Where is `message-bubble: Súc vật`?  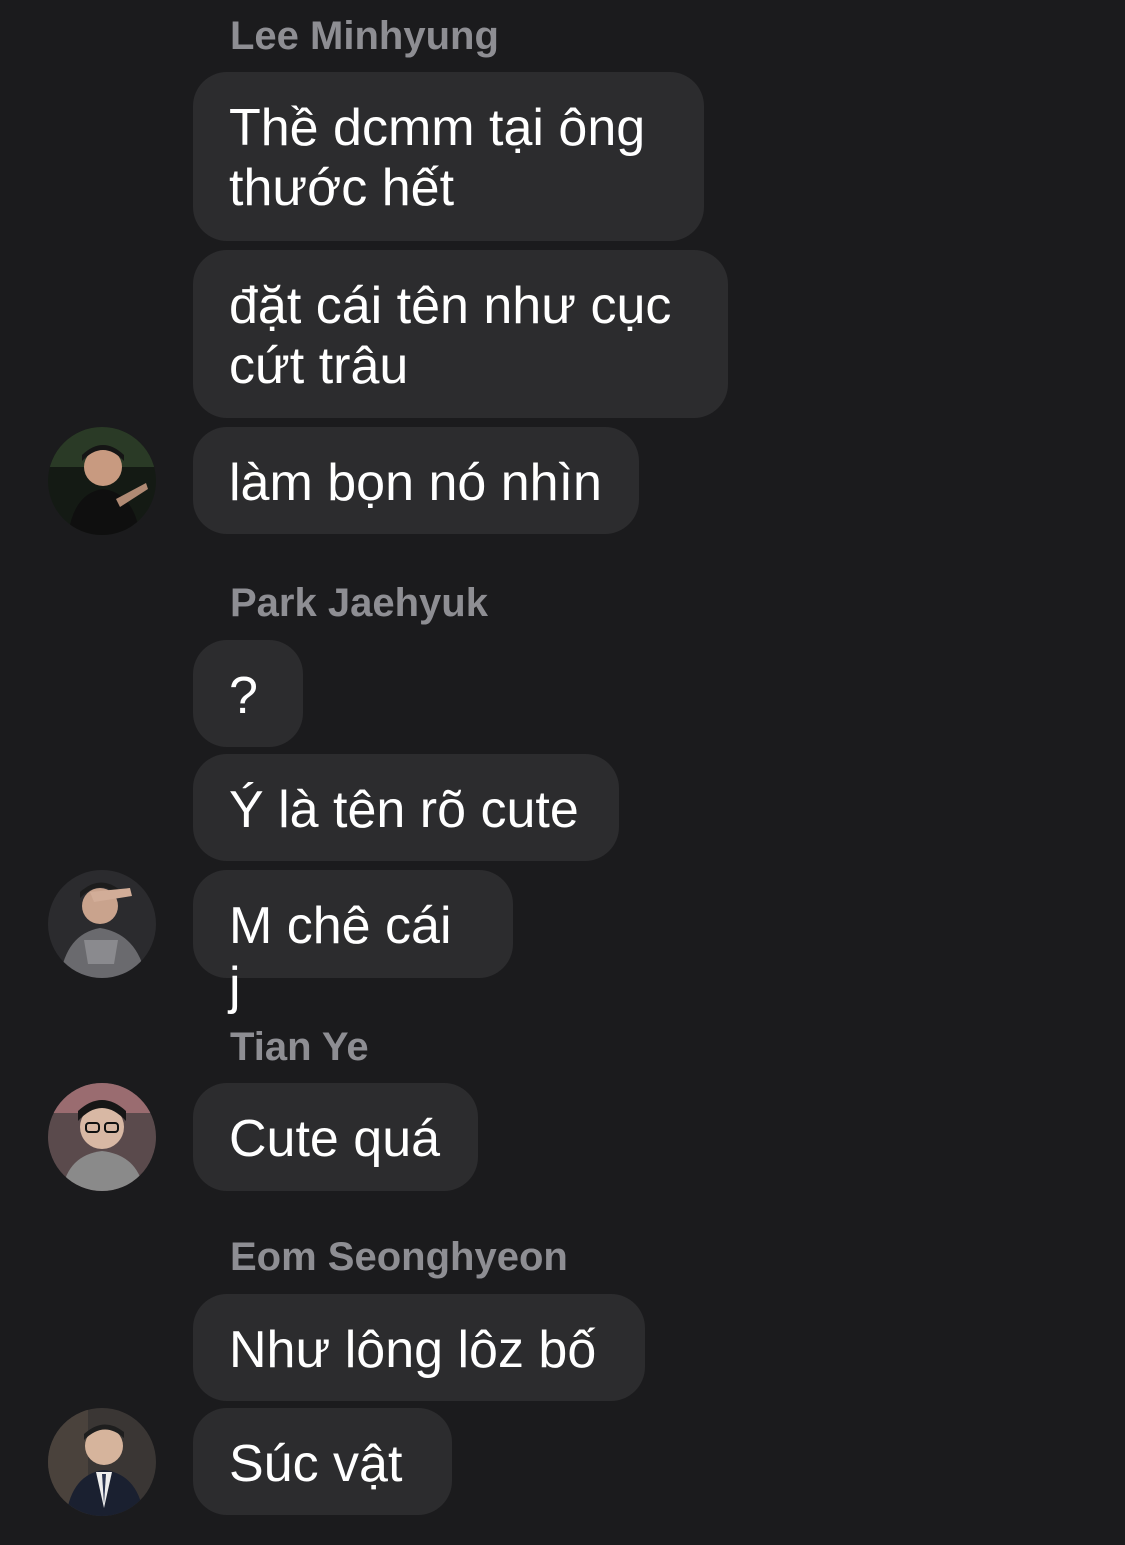
message-bubble: Súc vật is located at coordinates (322, 1461).